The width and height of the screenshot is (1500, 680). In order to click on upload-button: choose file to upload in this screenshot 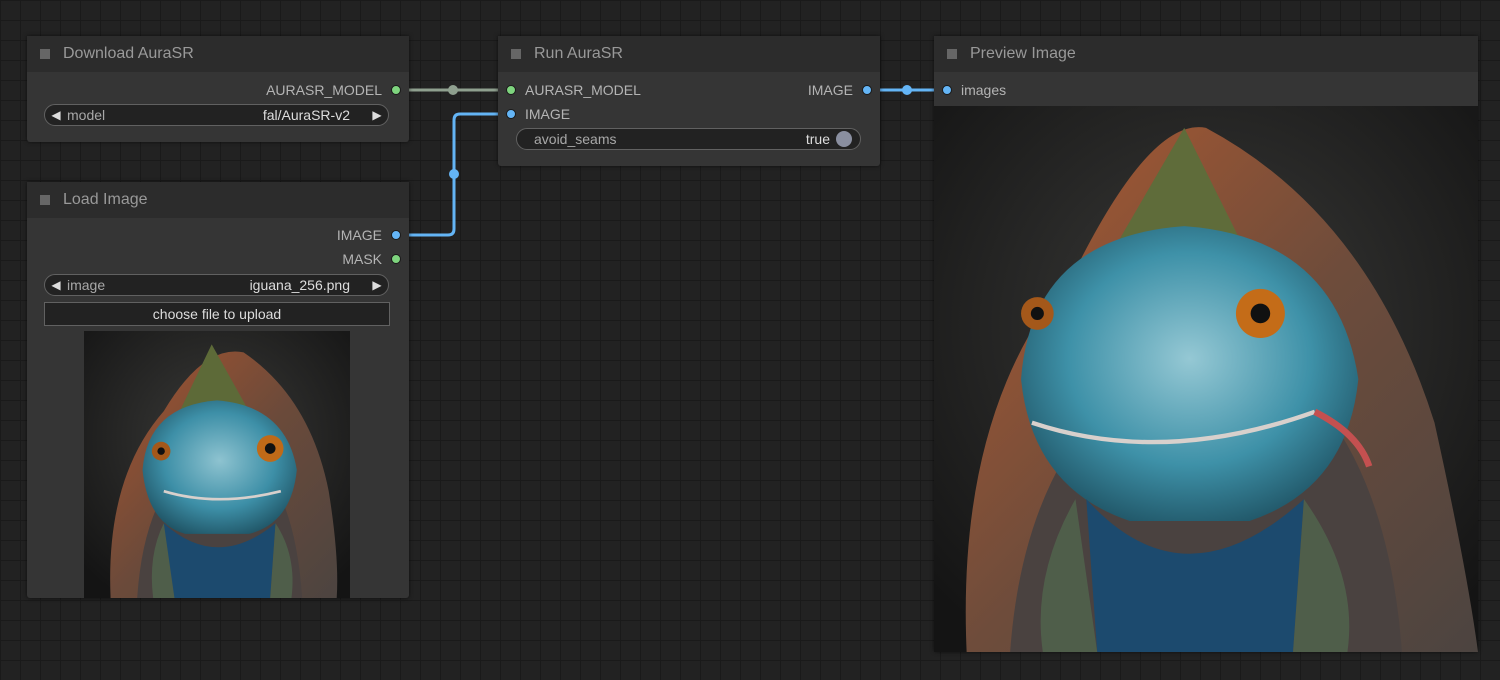, I will do `click(217, 314)`.